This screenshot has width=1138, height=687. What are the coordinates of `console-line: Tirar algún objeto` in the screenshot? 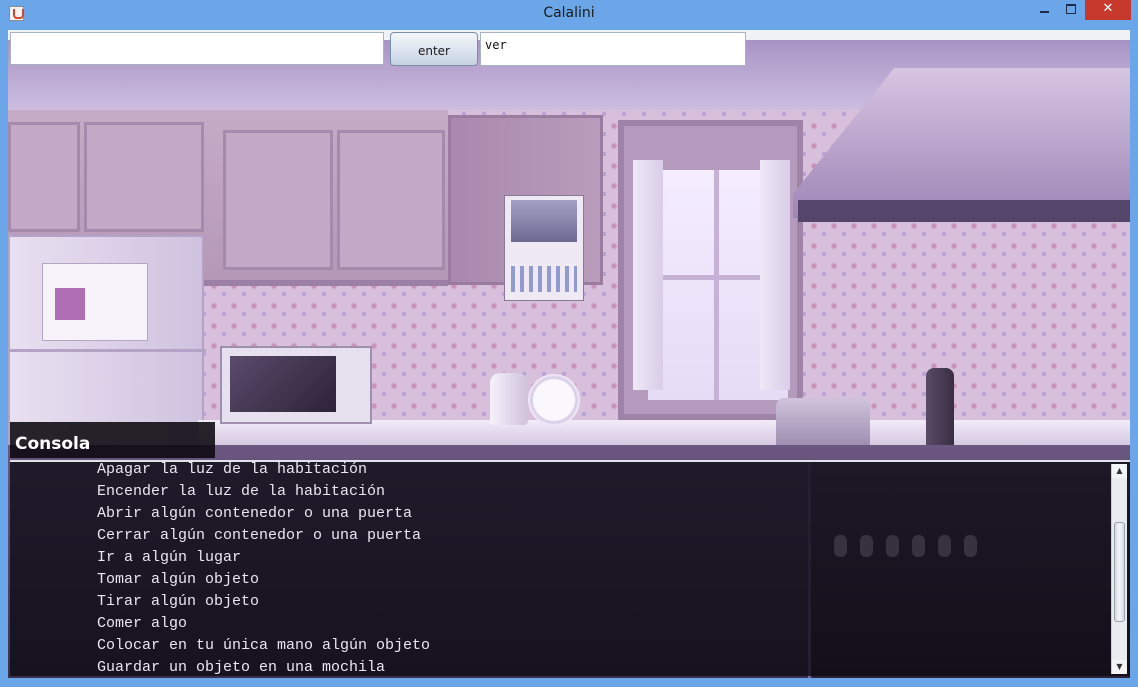 It's located at (178, 601).